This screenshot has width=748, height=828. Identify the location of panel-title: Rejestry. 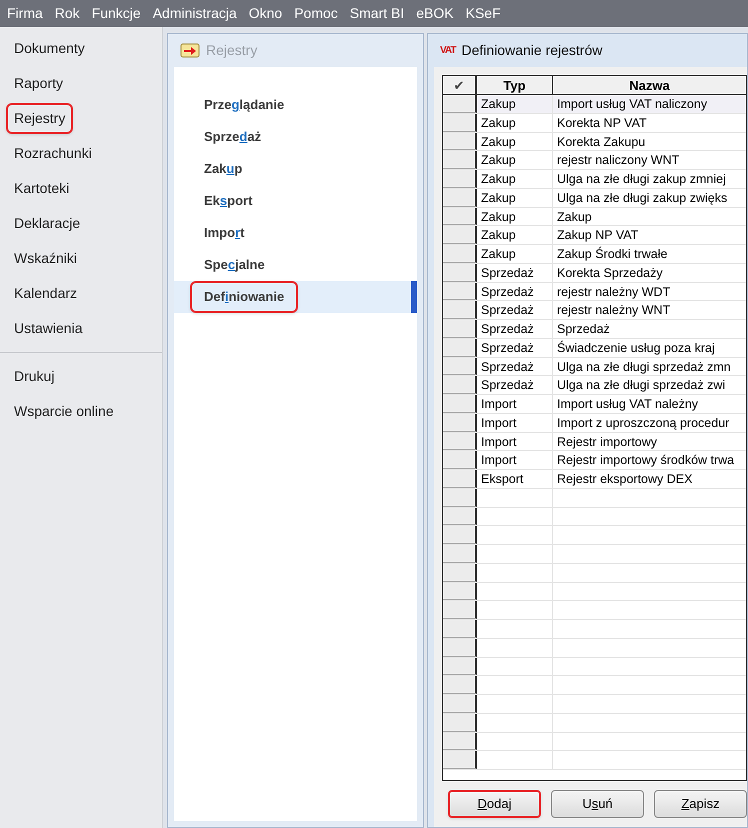
(232, 50).